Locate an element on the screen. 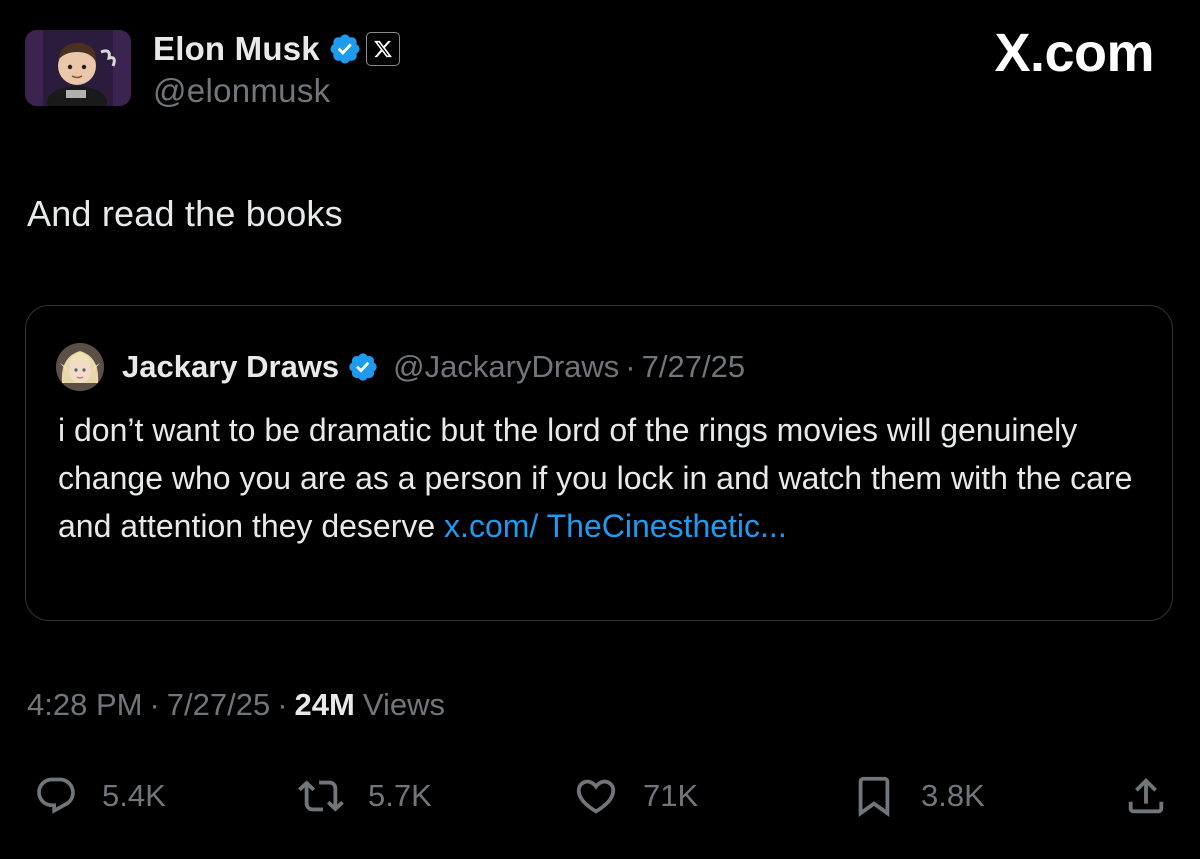  tweet-time: 4:28 PM is located at coordinates (84, 705).